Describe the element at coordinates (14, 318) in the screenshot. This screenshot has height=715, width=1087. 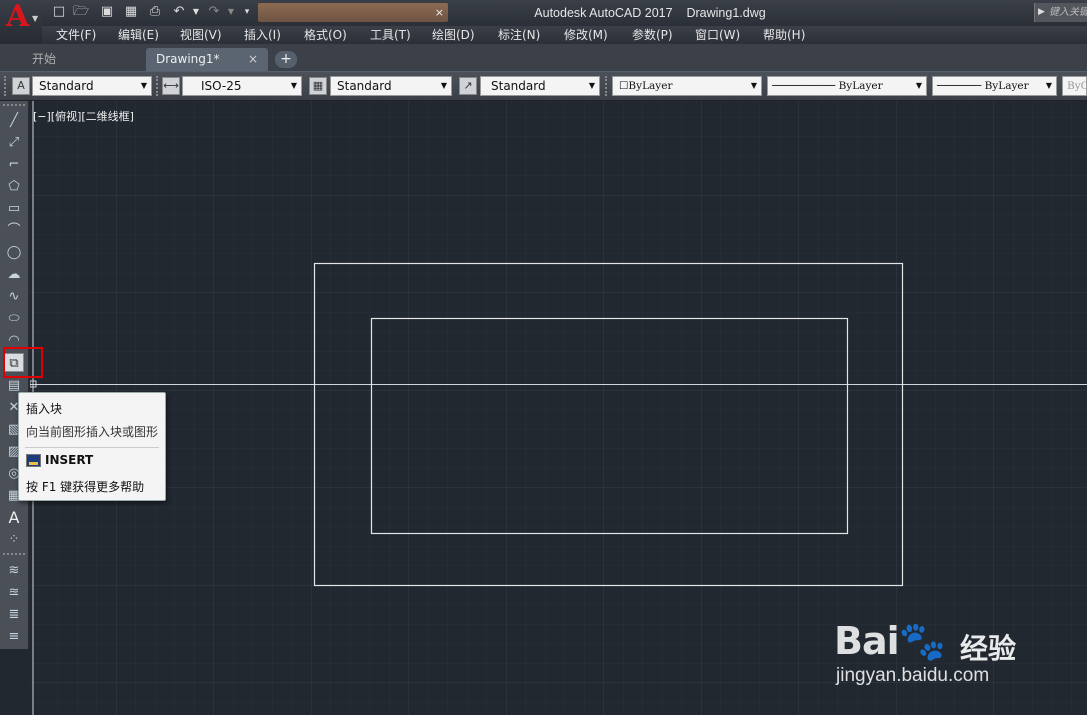
I see `ellipse-icon: ⬭` at that location.